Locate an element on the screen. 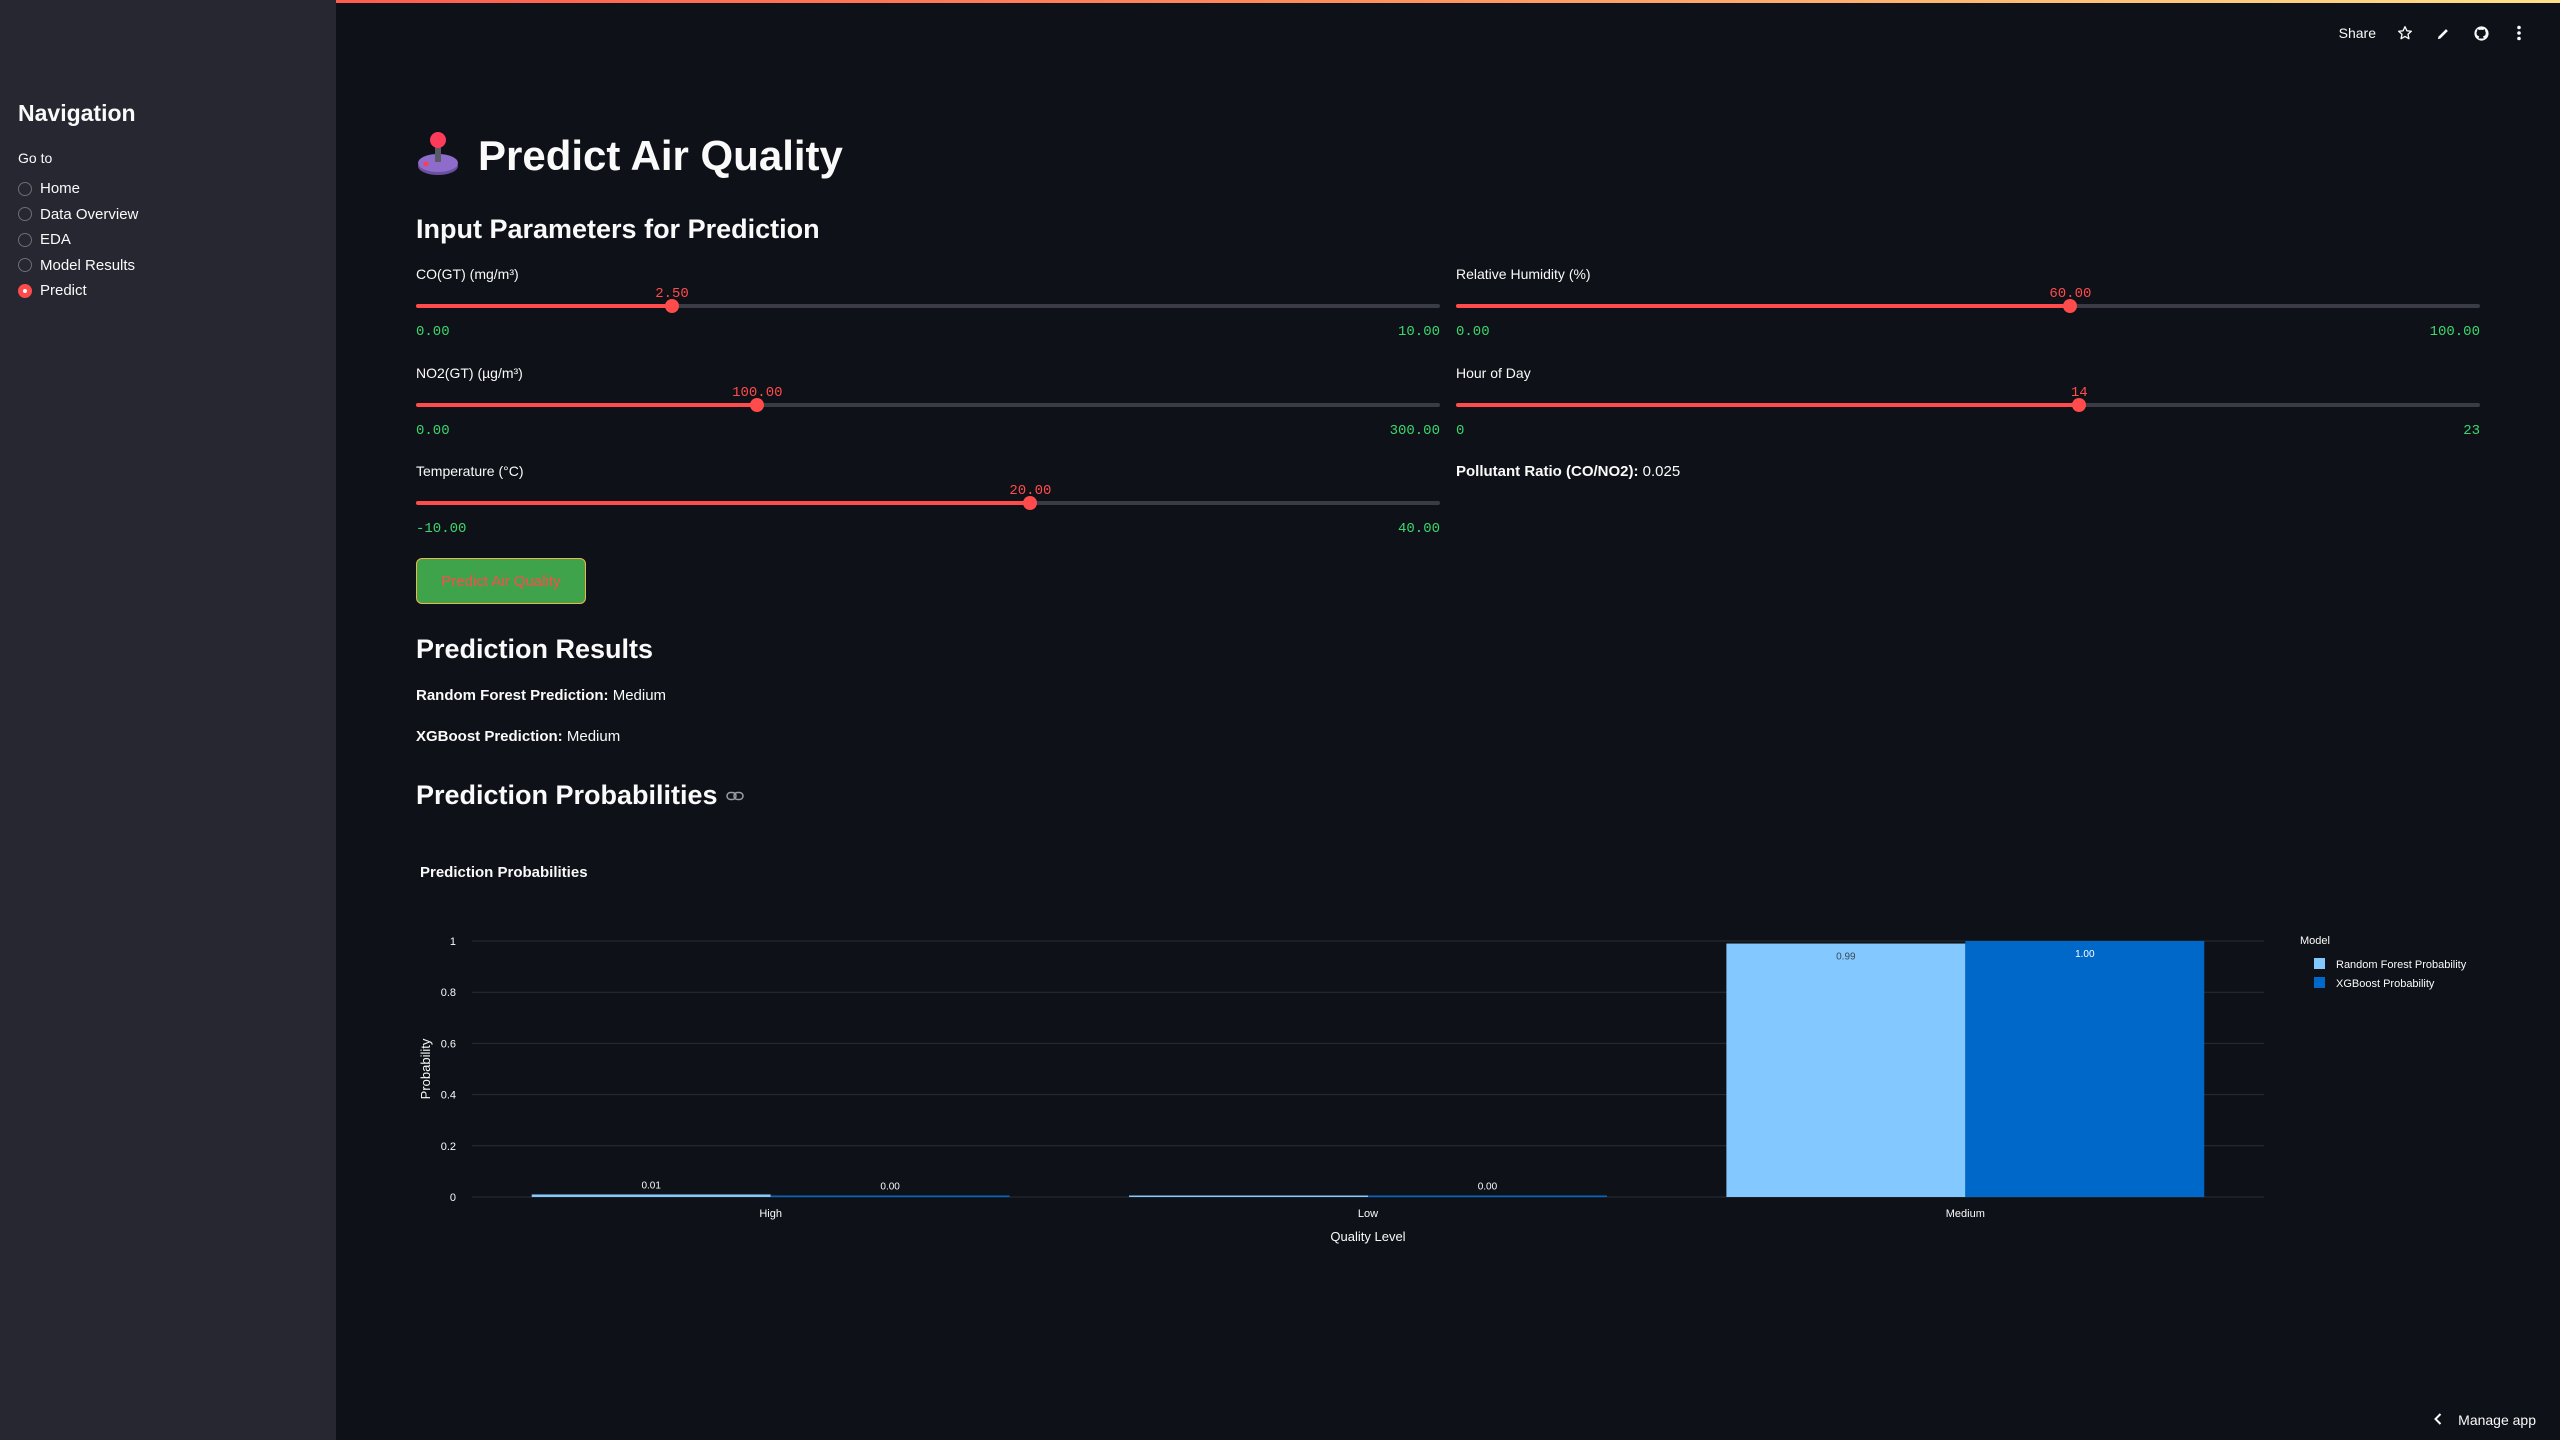 The height and width of the screenshot is (1440, 2560). radio-group-label: Go to is located at coordinates (35, 158).